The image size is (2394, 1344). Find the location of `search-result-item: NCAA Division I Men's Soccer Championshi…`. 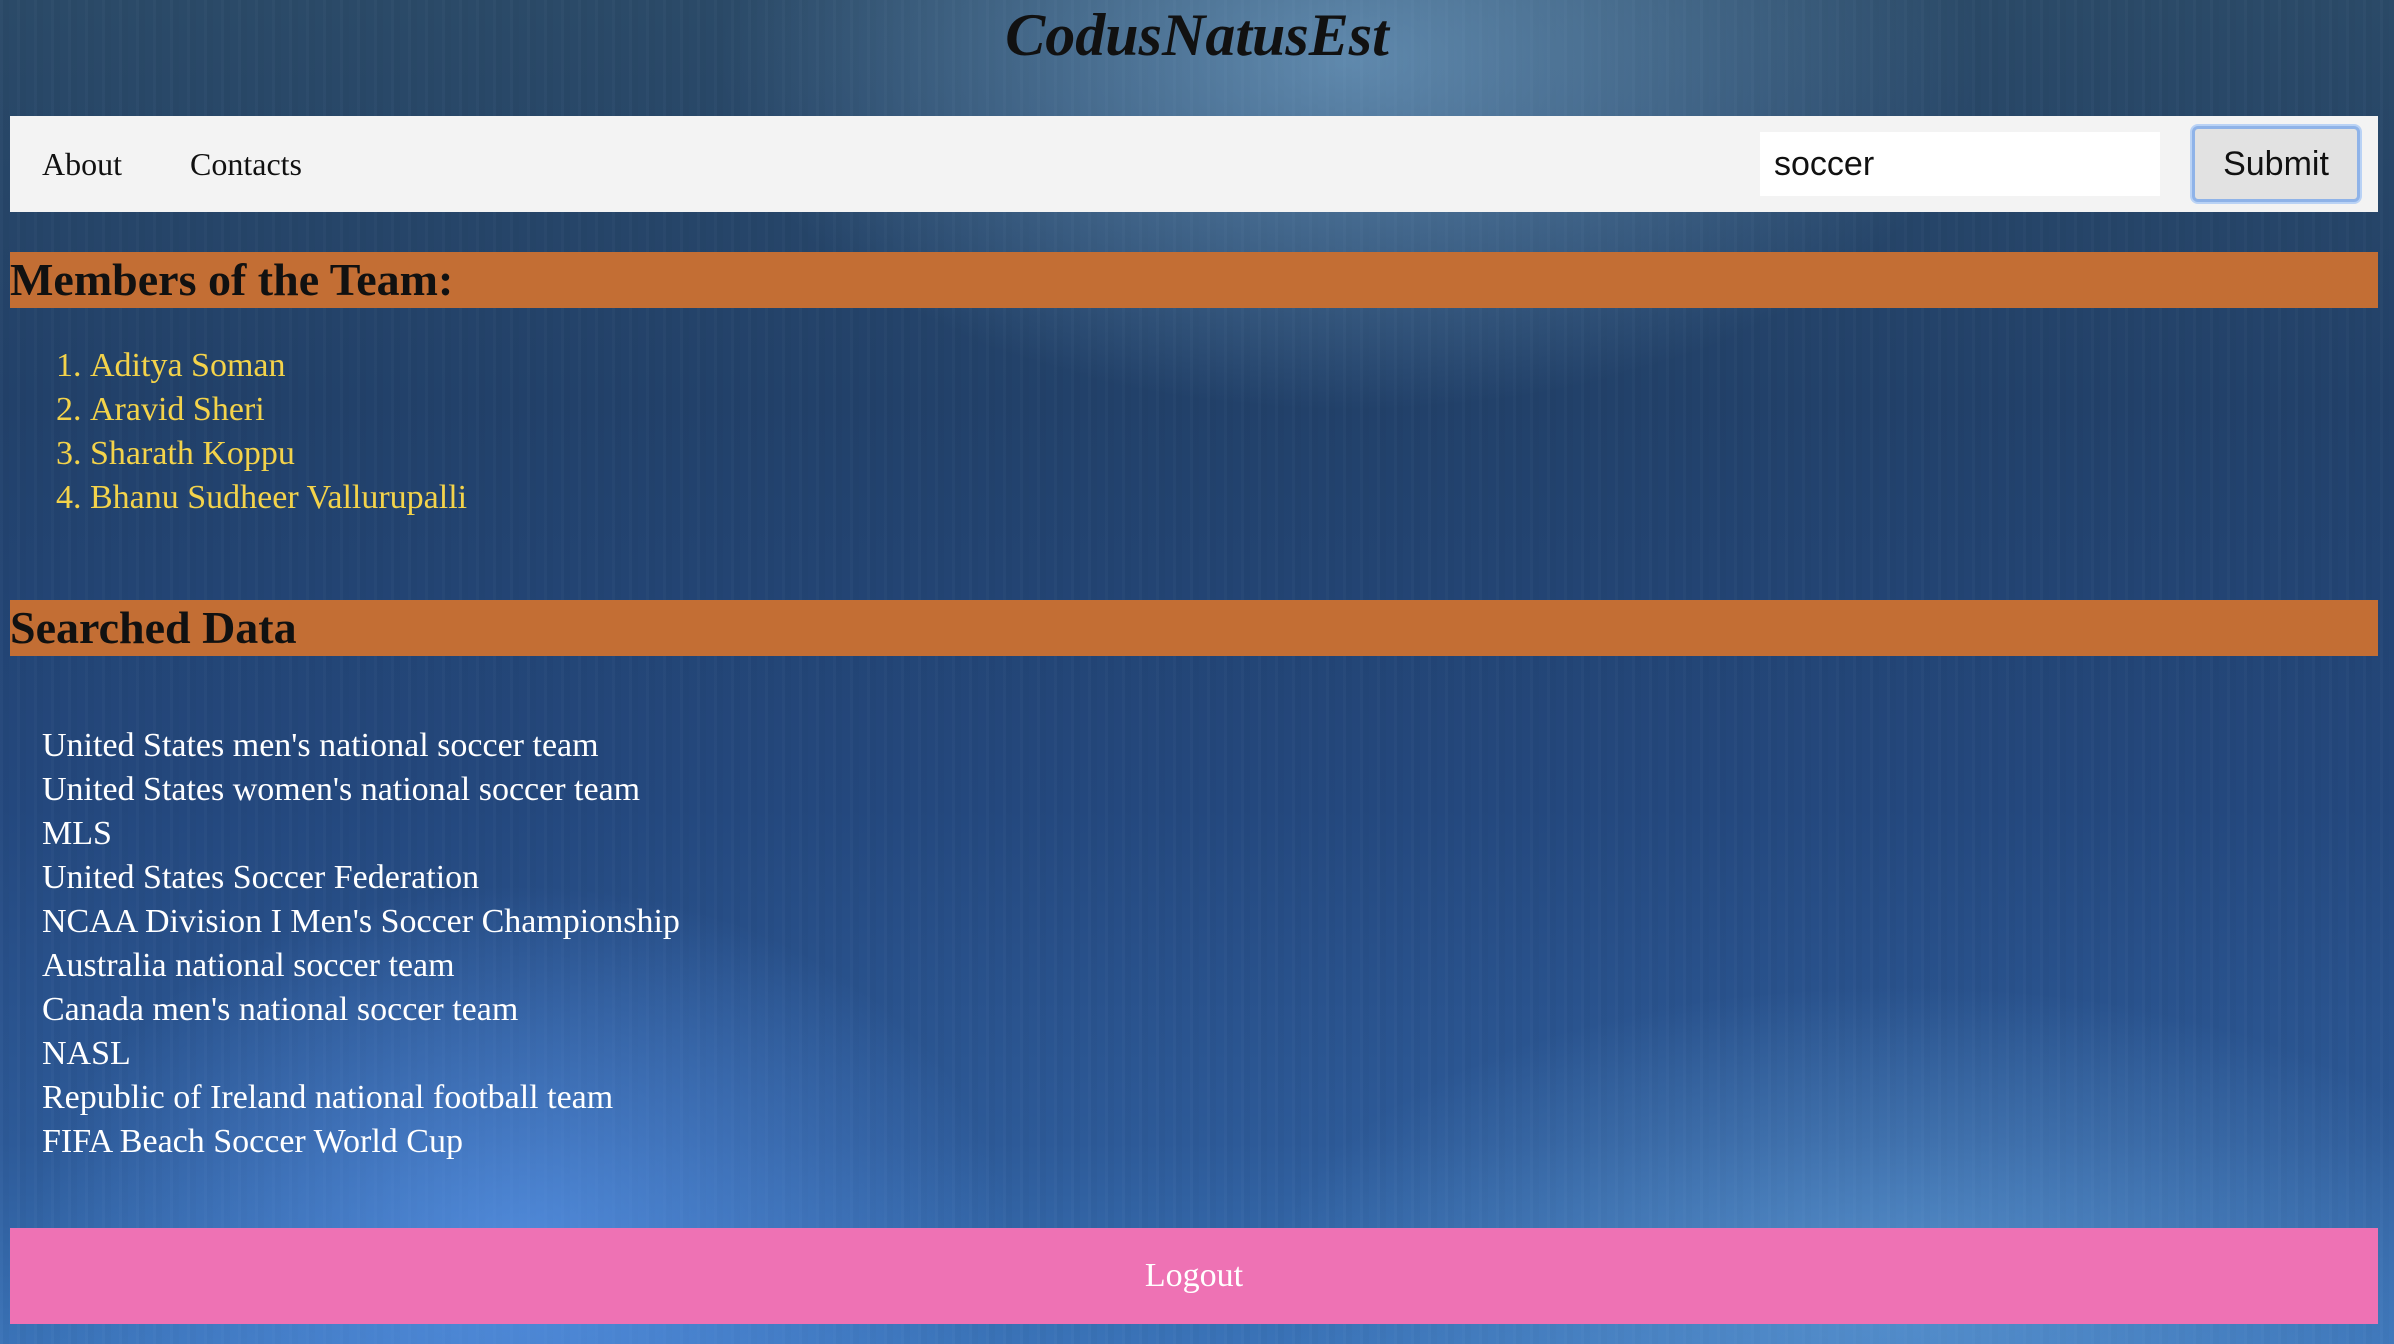

search-result-item: NCAA Division I Men's Soccer Championshi… is located at coordinates (361, 921).